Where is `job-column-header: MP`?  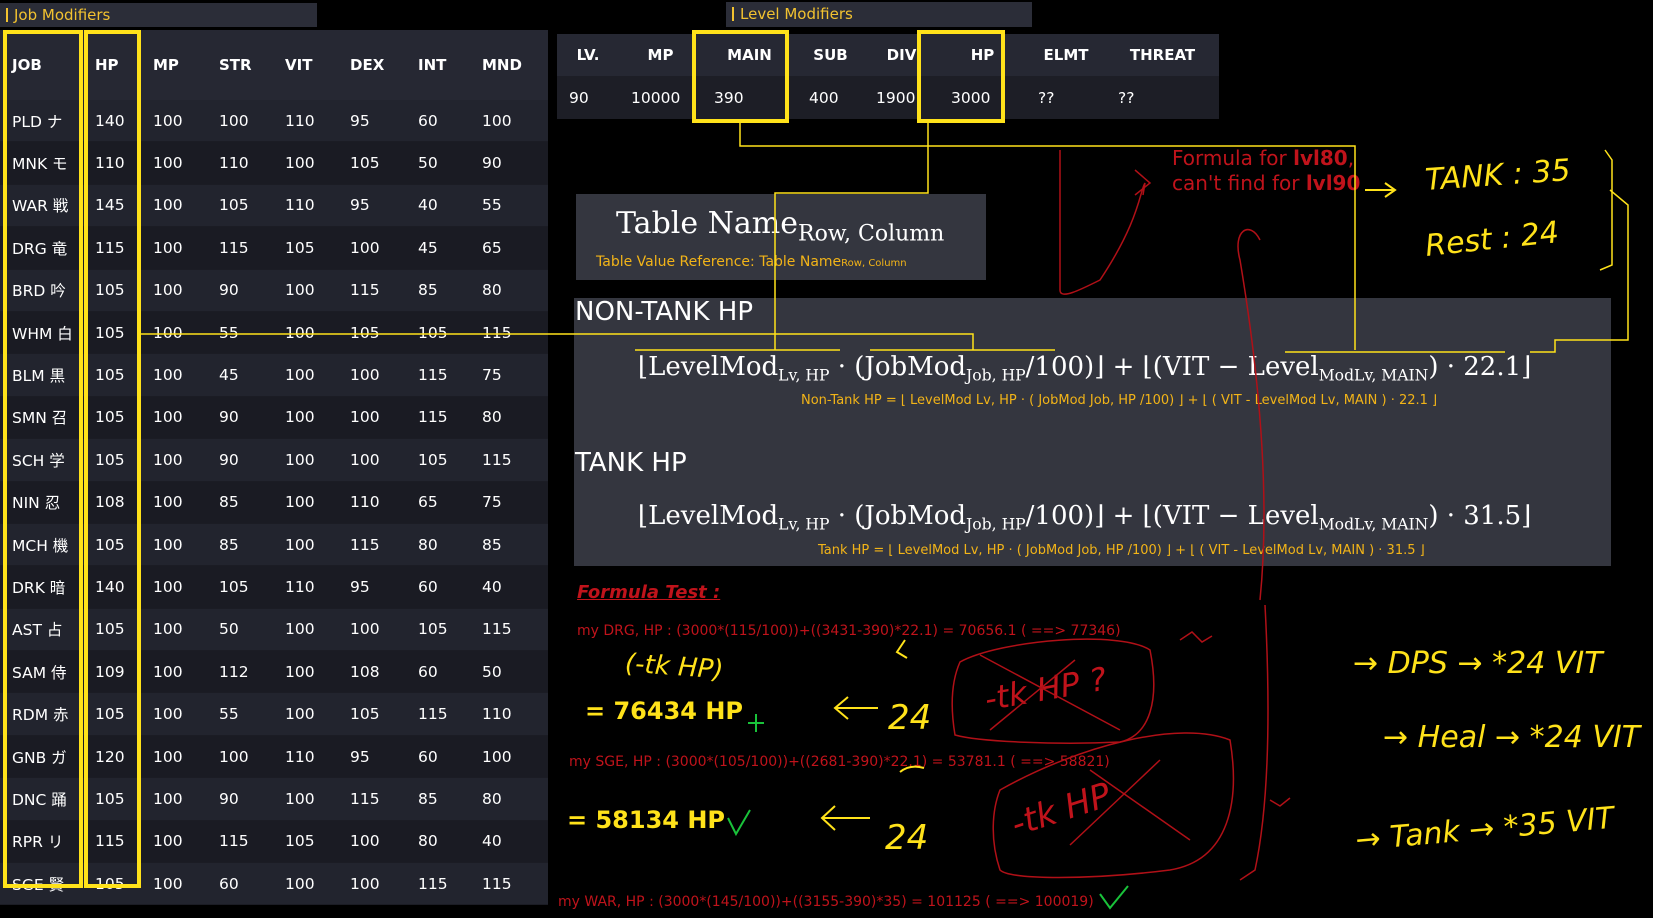
job-column-header: MP is located at coordinates (172, 65).